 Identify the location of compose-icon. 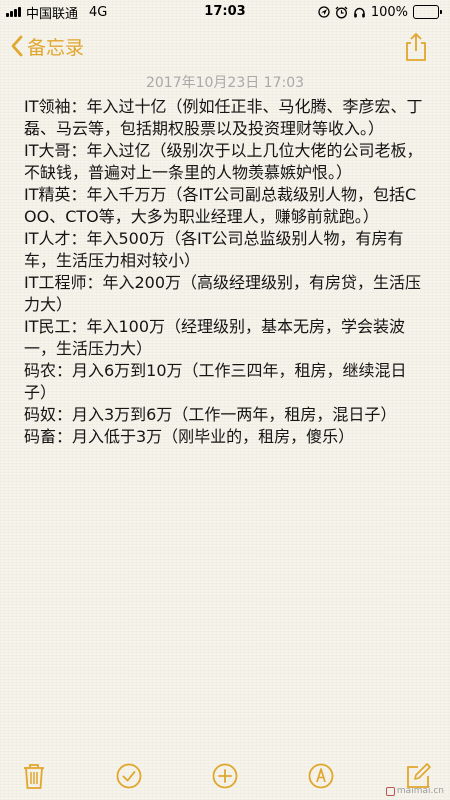
(419, 775).